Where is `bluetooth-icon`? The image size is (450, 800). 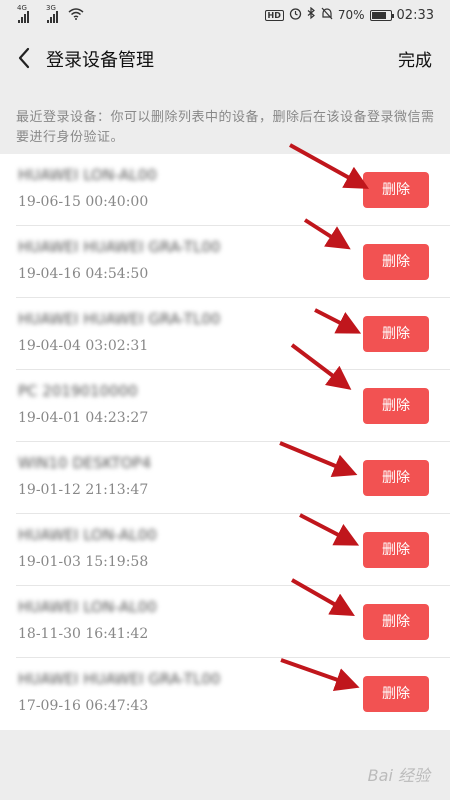 bluetooth-icon is located at coordinates (311, 14).